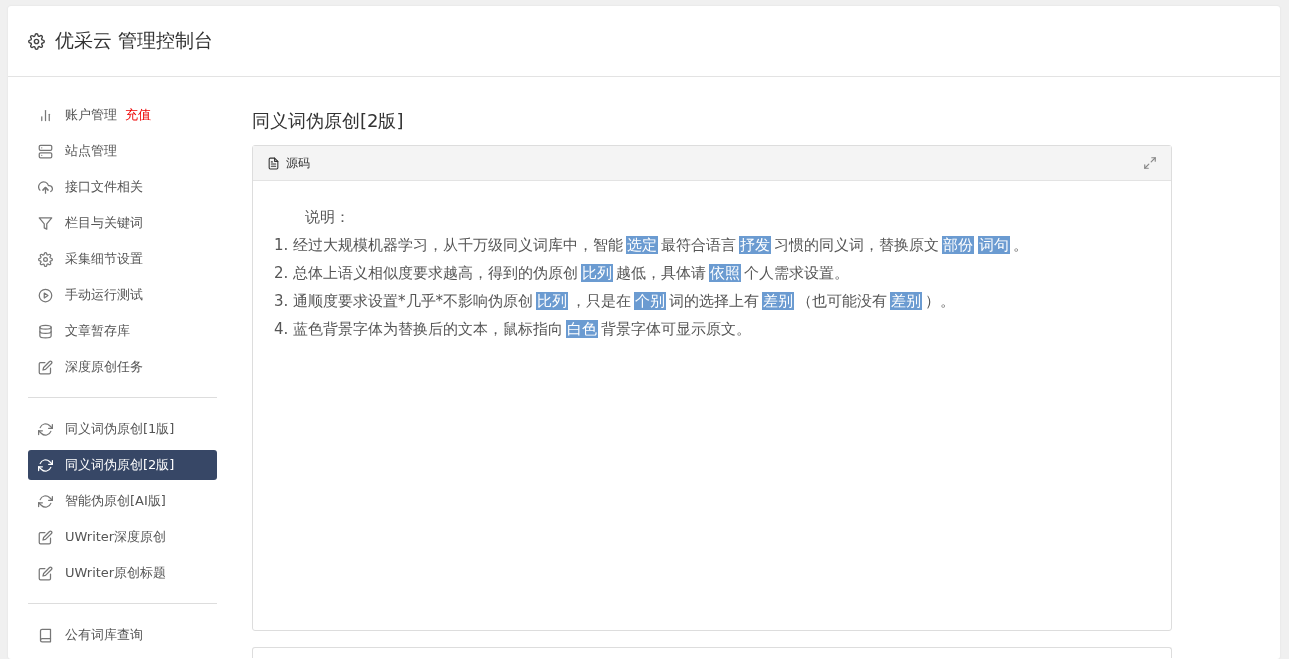 This screenshot has width=1289, height=659. What do you see at coordinates (513, 329) in the screenshot?
I see `note-line: 4. 蓝色背景字体为替换后的文本，鼠标指向 白色 背景字体可显示原文。` at bounding box center [513, 329].